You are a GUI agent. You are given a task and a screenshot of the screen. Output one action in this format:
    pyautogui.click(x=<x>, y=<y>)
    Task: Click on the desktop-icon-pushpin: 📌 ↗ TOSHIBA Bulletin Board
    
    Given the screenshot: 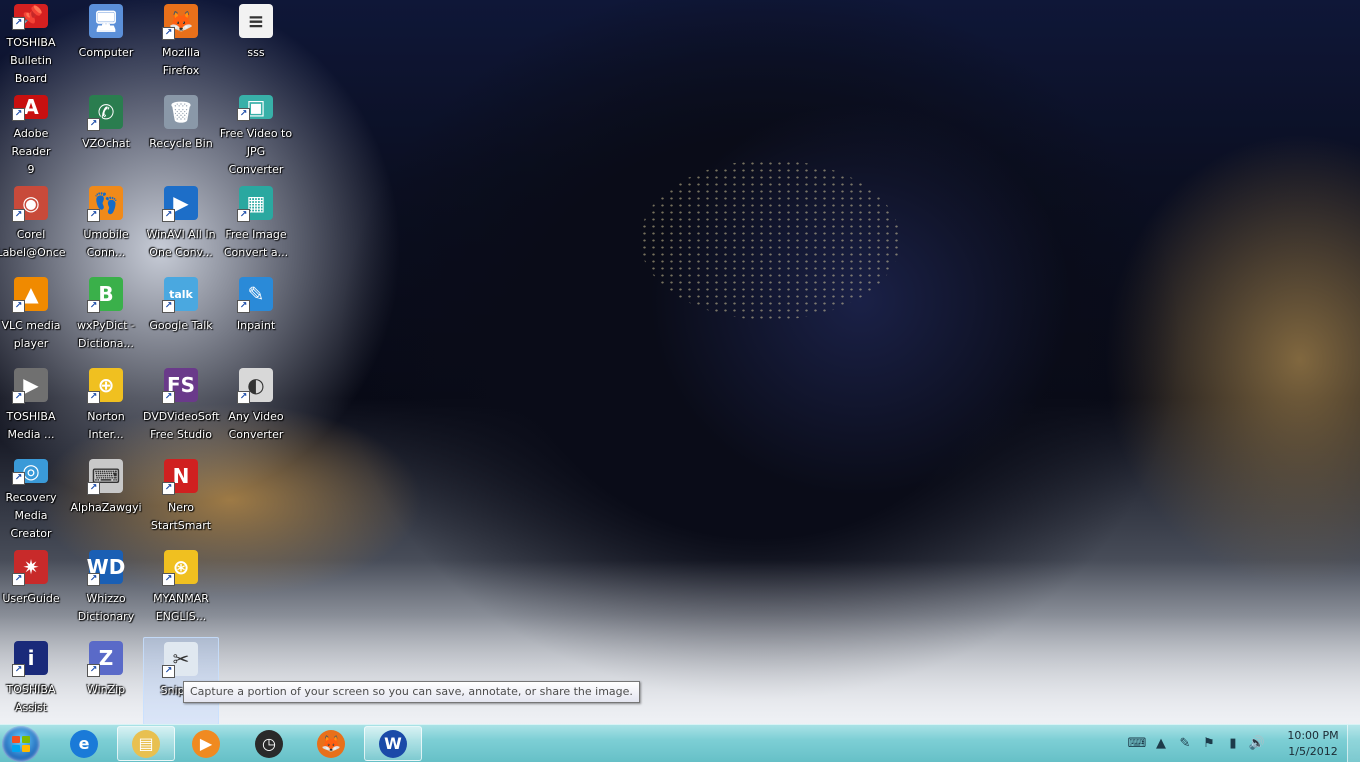 What is the action you would take?
    pyautogui.click(x=34, y=44)
    